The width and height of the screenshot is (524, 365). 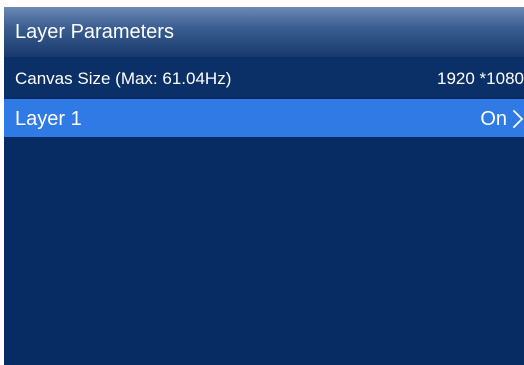 I want to click on canvas-size-row: Canvas Size (Max: 61.04Hz) 1920 *1080, so click(x=264, y=77).